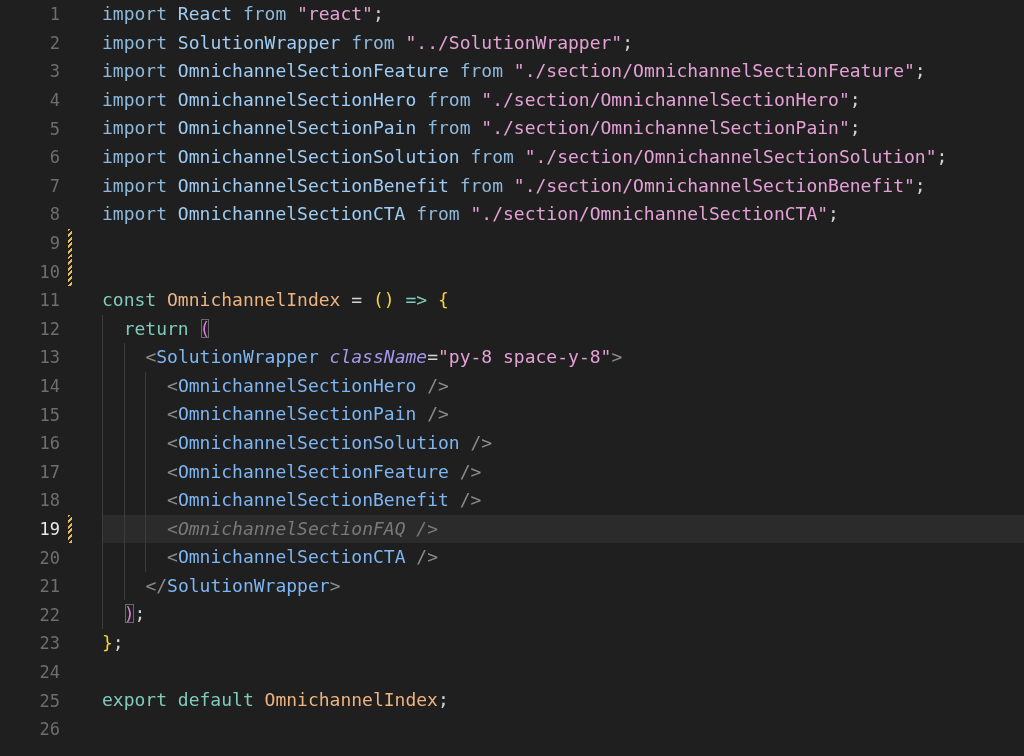 The width and height of the screenshot is (1024, 756). What do you see at coordinates (54, 42) in the screenshot?
I see `line-number: 2` at bounding box center [54, 42].